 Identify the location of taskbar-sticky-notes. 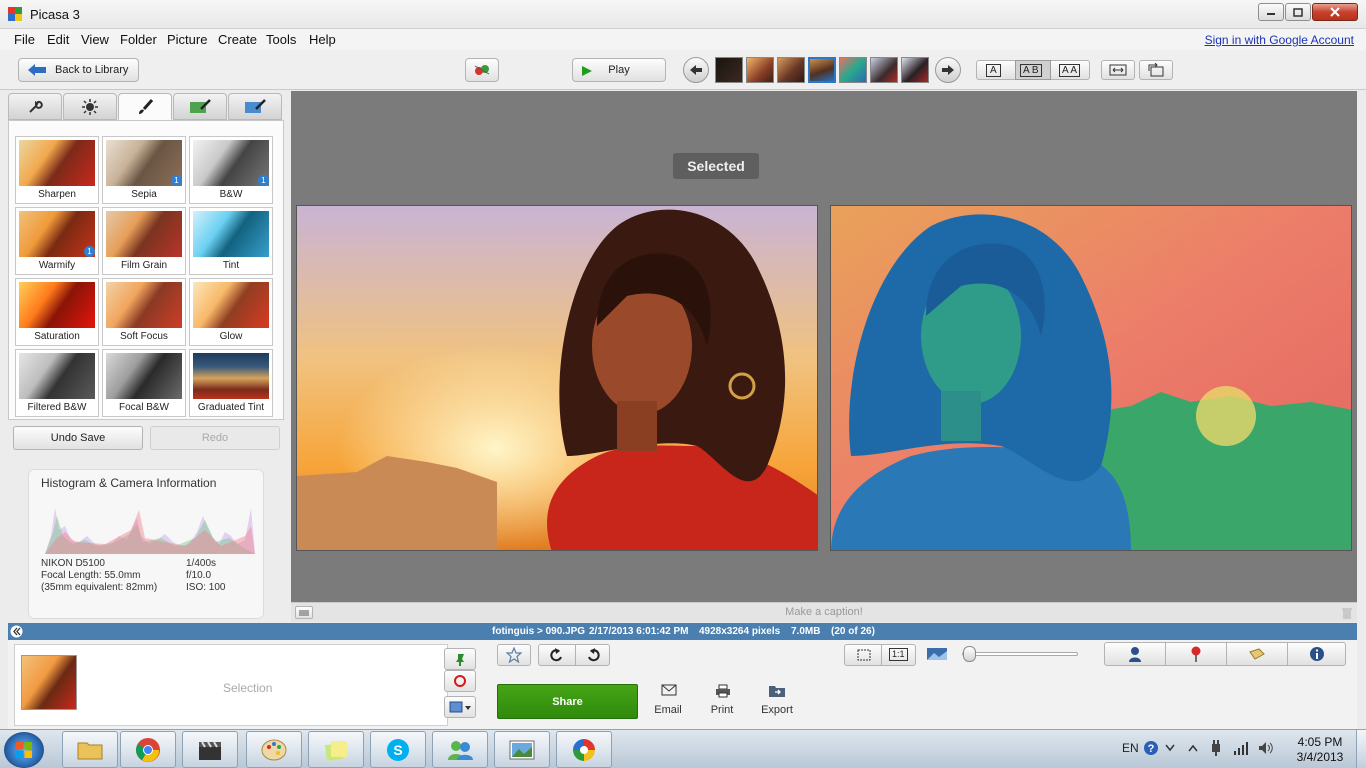
(336, 749).